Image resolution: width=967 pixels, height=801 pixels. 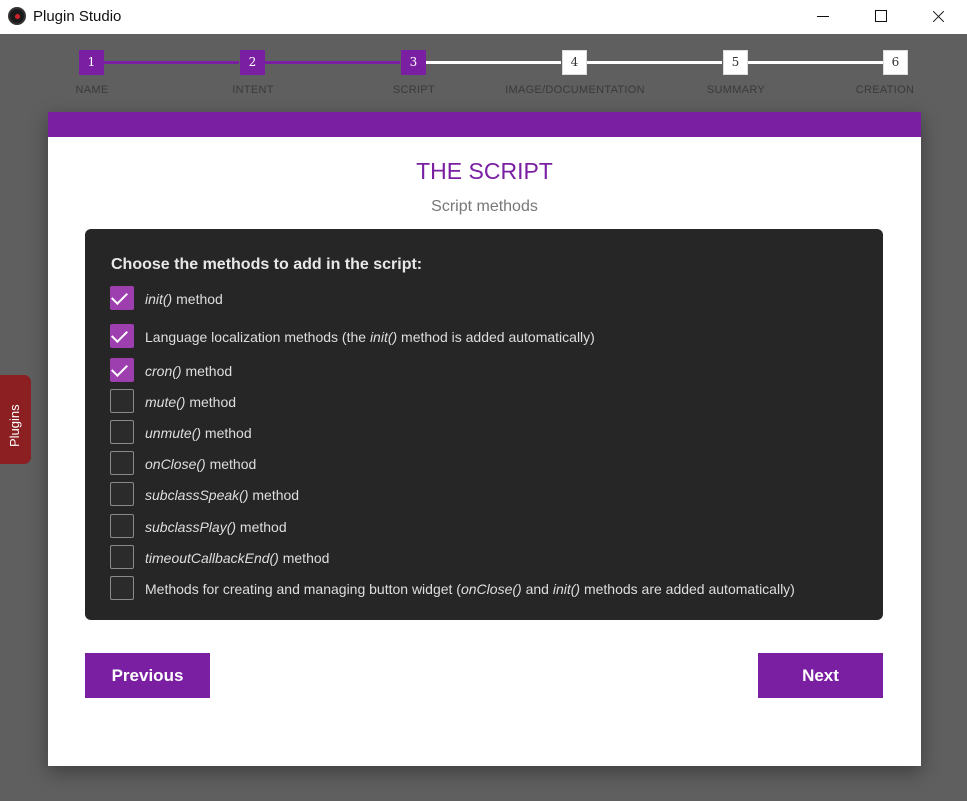 I want to click on window-title: Plugin Studio, so click(x=77, y=16).